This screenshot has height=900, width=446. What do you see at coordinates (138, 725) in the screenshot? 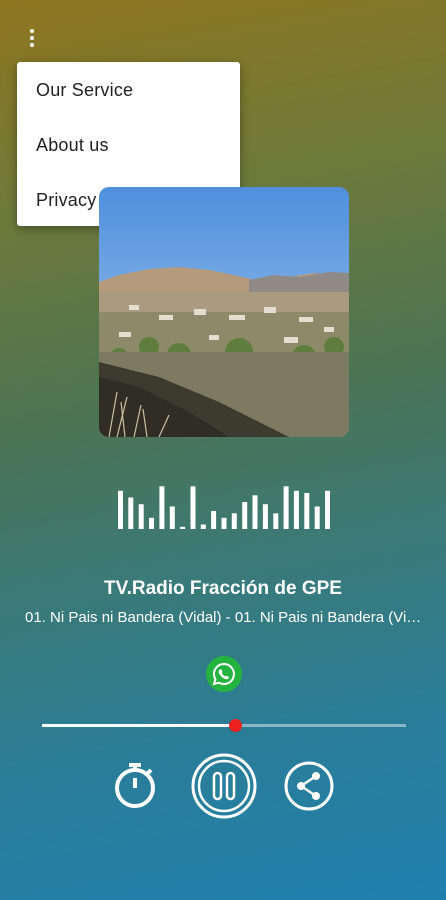
I see `seek-progress` at bounding box center [138, 725].